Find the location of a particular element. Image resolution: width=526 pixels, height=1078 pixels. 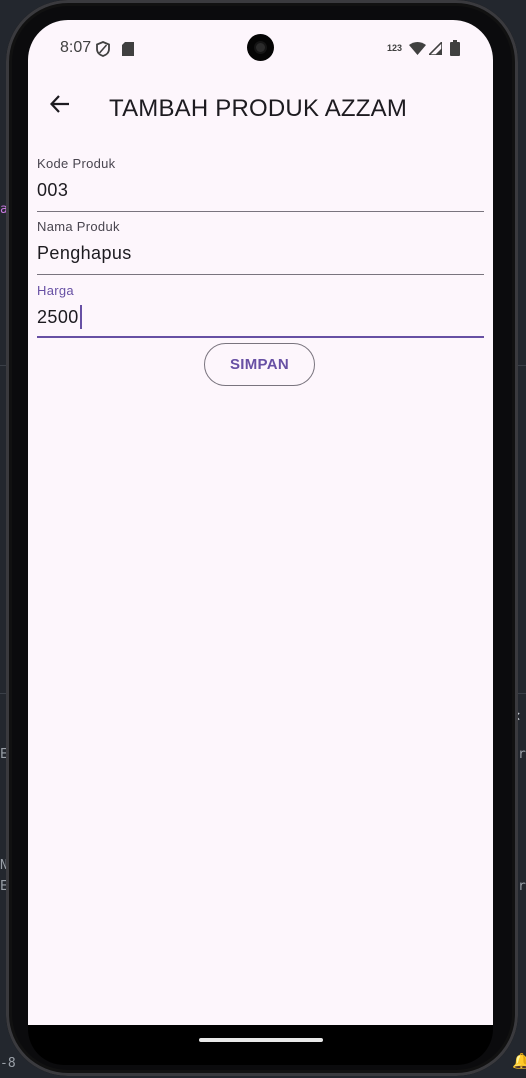

app-bar: TAMBAH PRODUK AZZAM is located at coordinates (260, 108).